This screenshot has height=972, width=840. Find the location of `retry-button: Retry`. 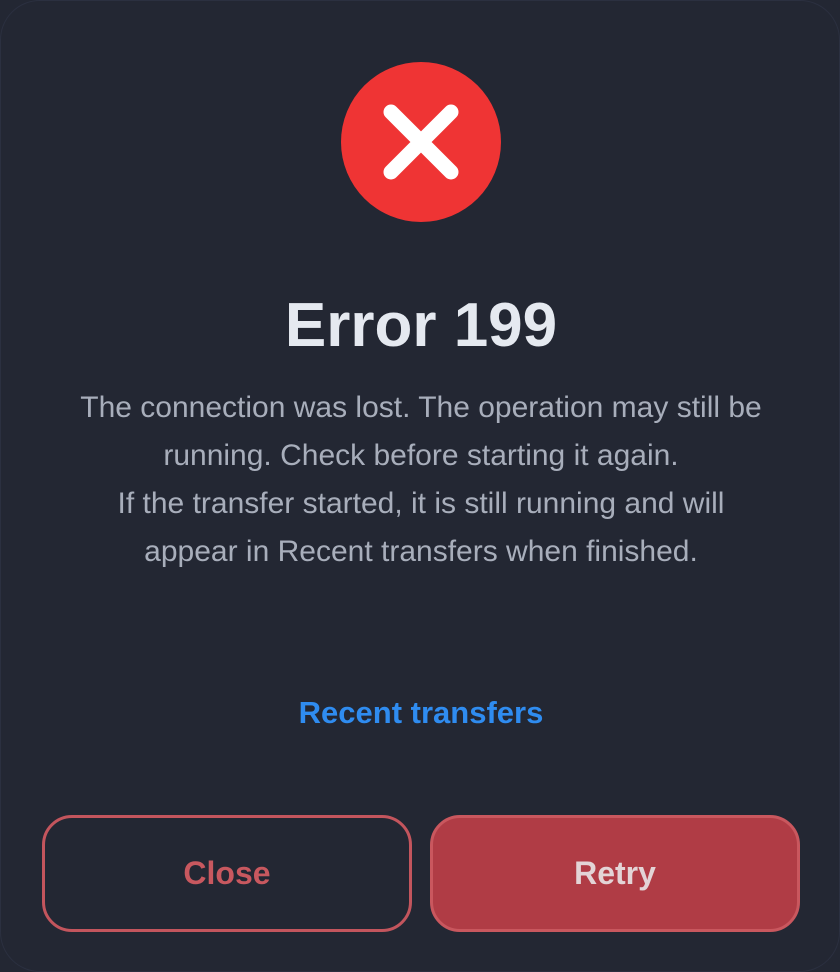

retry-button: Retry is located at coordinates (615, 873).